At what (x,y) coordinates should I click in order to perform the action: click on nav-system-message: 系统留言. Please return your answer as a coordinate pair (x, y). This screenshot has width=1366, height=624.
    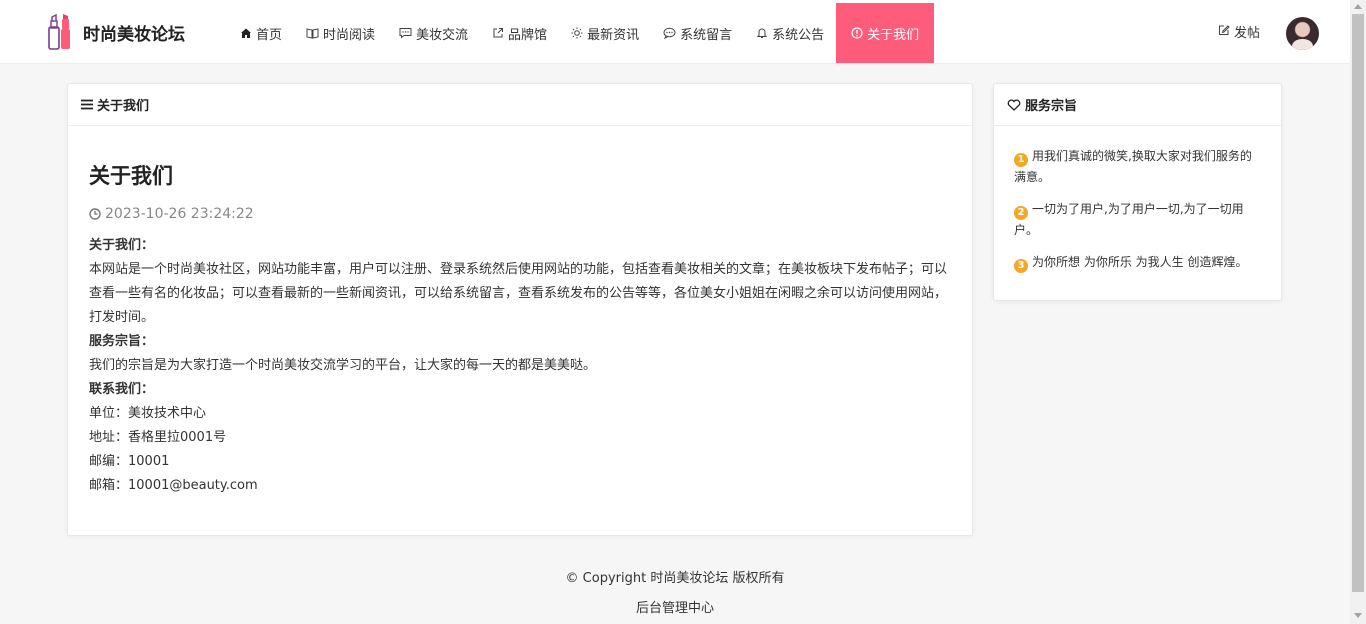
    Looking at the image, I should click on (697, 33).